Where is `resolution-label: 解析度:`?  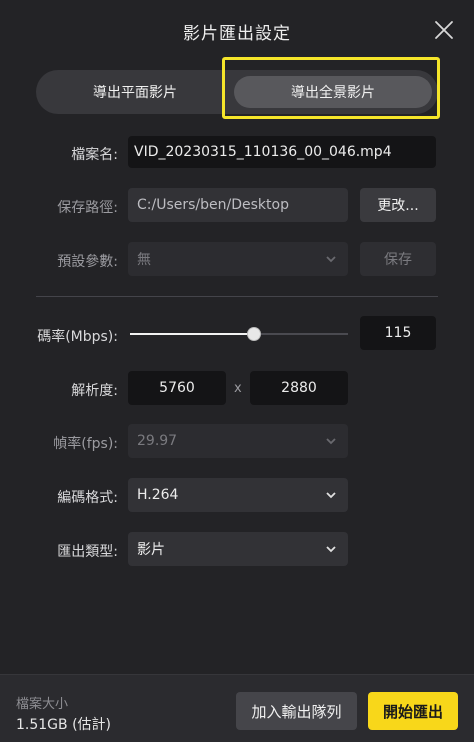
resolution-label: 解析度: is located at coordinates (94, 391).